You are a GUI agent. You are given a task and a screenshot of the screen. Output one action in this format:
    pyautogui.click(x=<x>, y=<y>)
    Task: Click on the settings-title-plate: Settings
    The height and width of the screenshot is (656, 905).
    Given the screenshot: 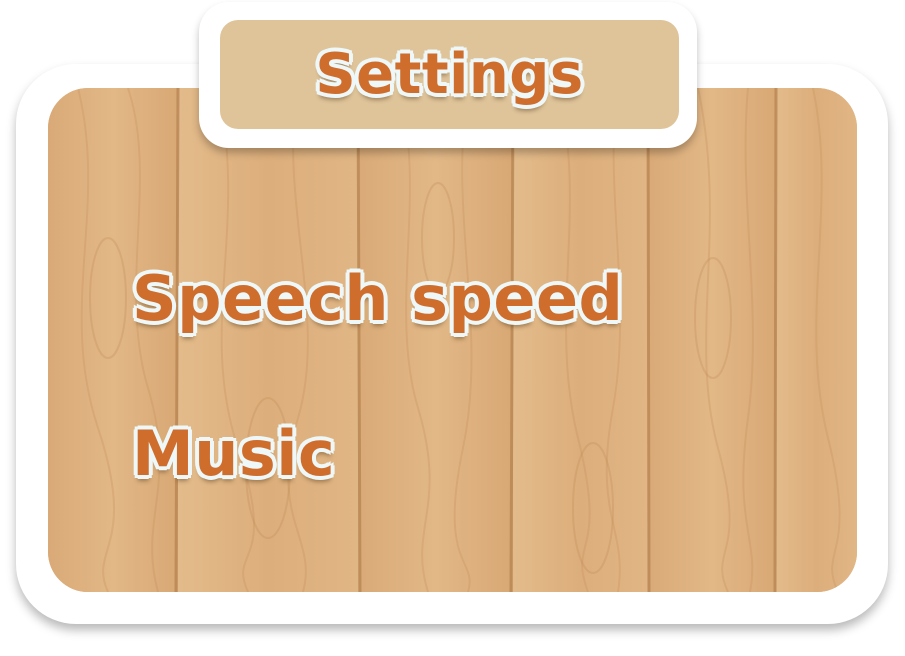 What is the action you would take?
    pyautogui.click(x=449, y=74)
    